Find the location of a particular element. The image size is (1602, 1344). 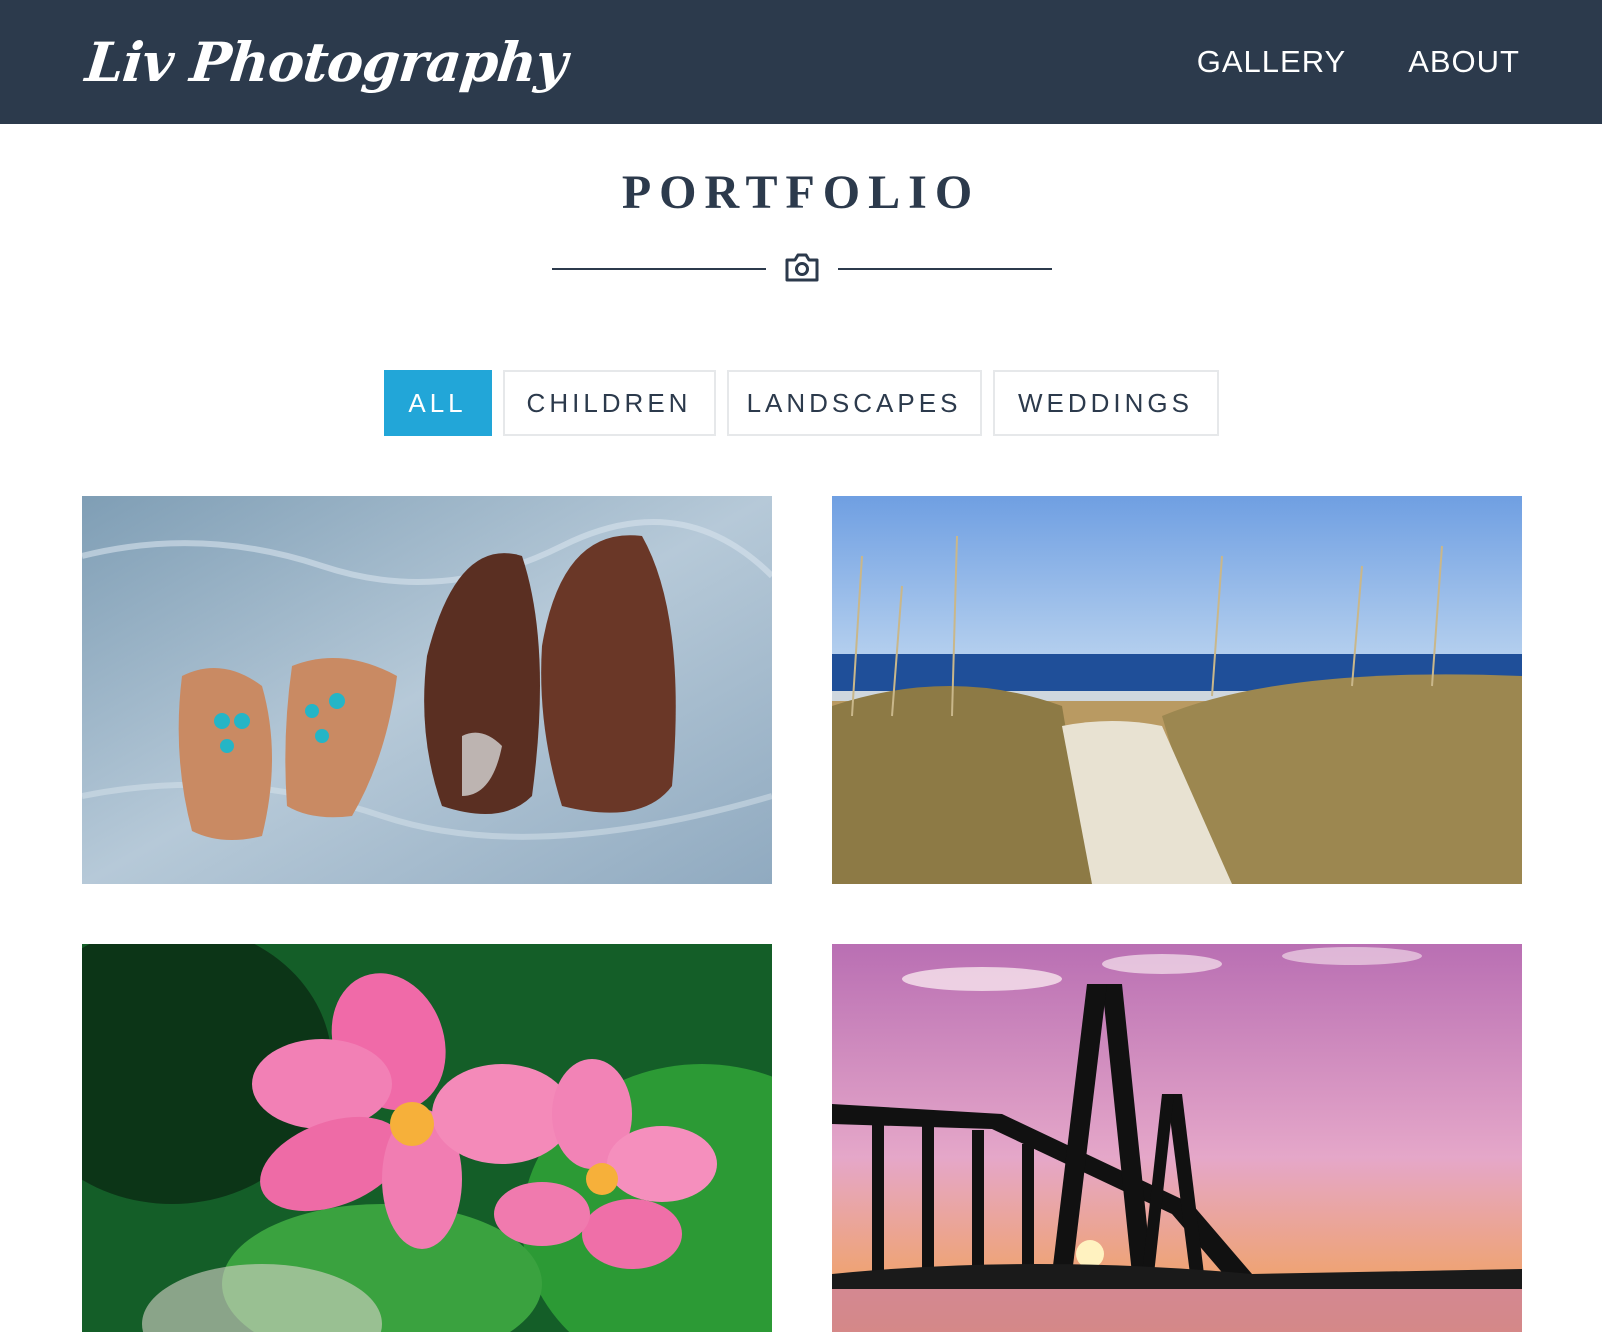

bridge-sunset-image is located at coordinates (1177, 1138).